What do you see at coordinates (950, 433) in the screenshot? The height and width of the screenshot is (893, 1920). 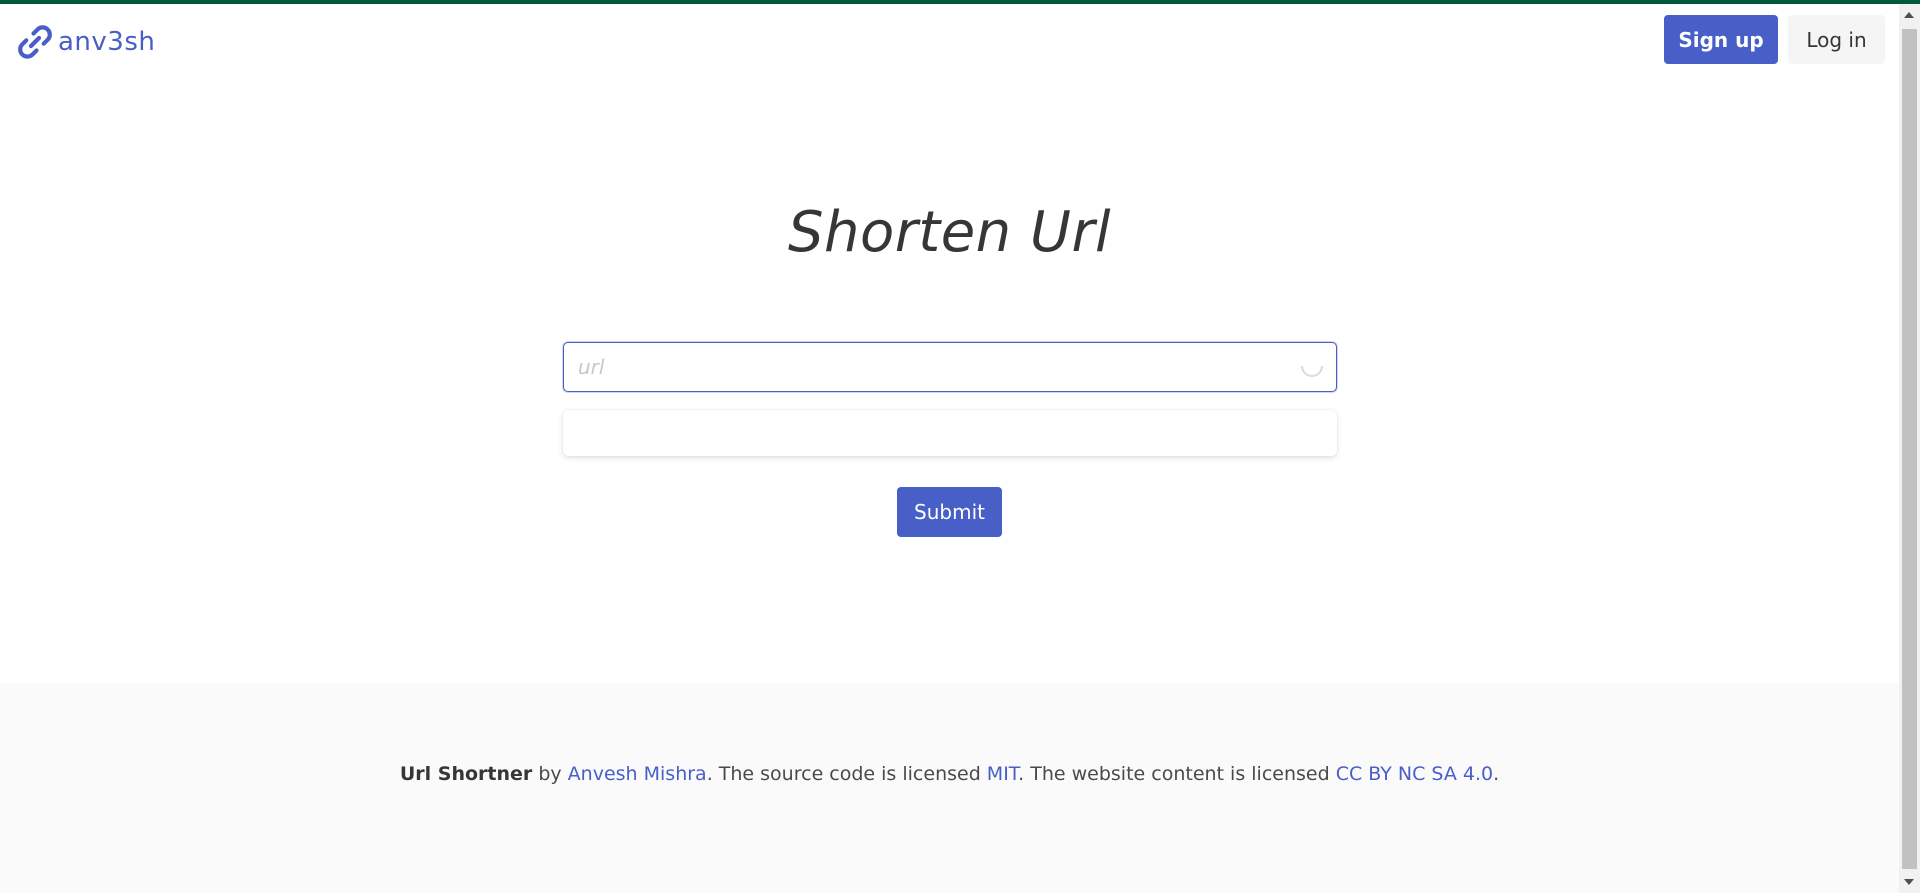 I see `suggestions-dropdown` at bounding box center [950, 433].